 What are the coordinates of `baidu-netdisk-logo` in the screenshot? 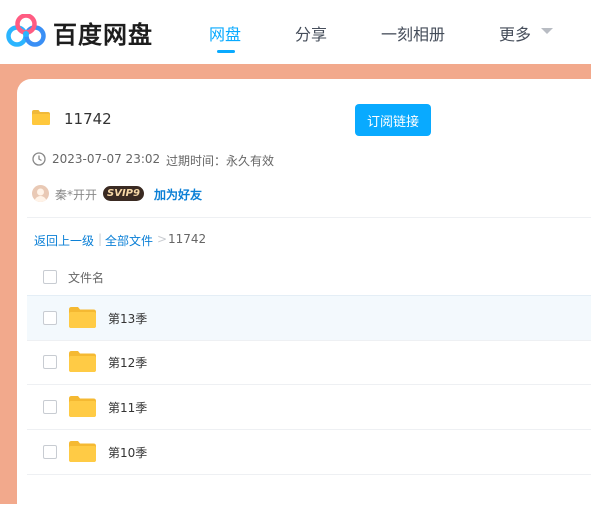 It's located at (26, 32).